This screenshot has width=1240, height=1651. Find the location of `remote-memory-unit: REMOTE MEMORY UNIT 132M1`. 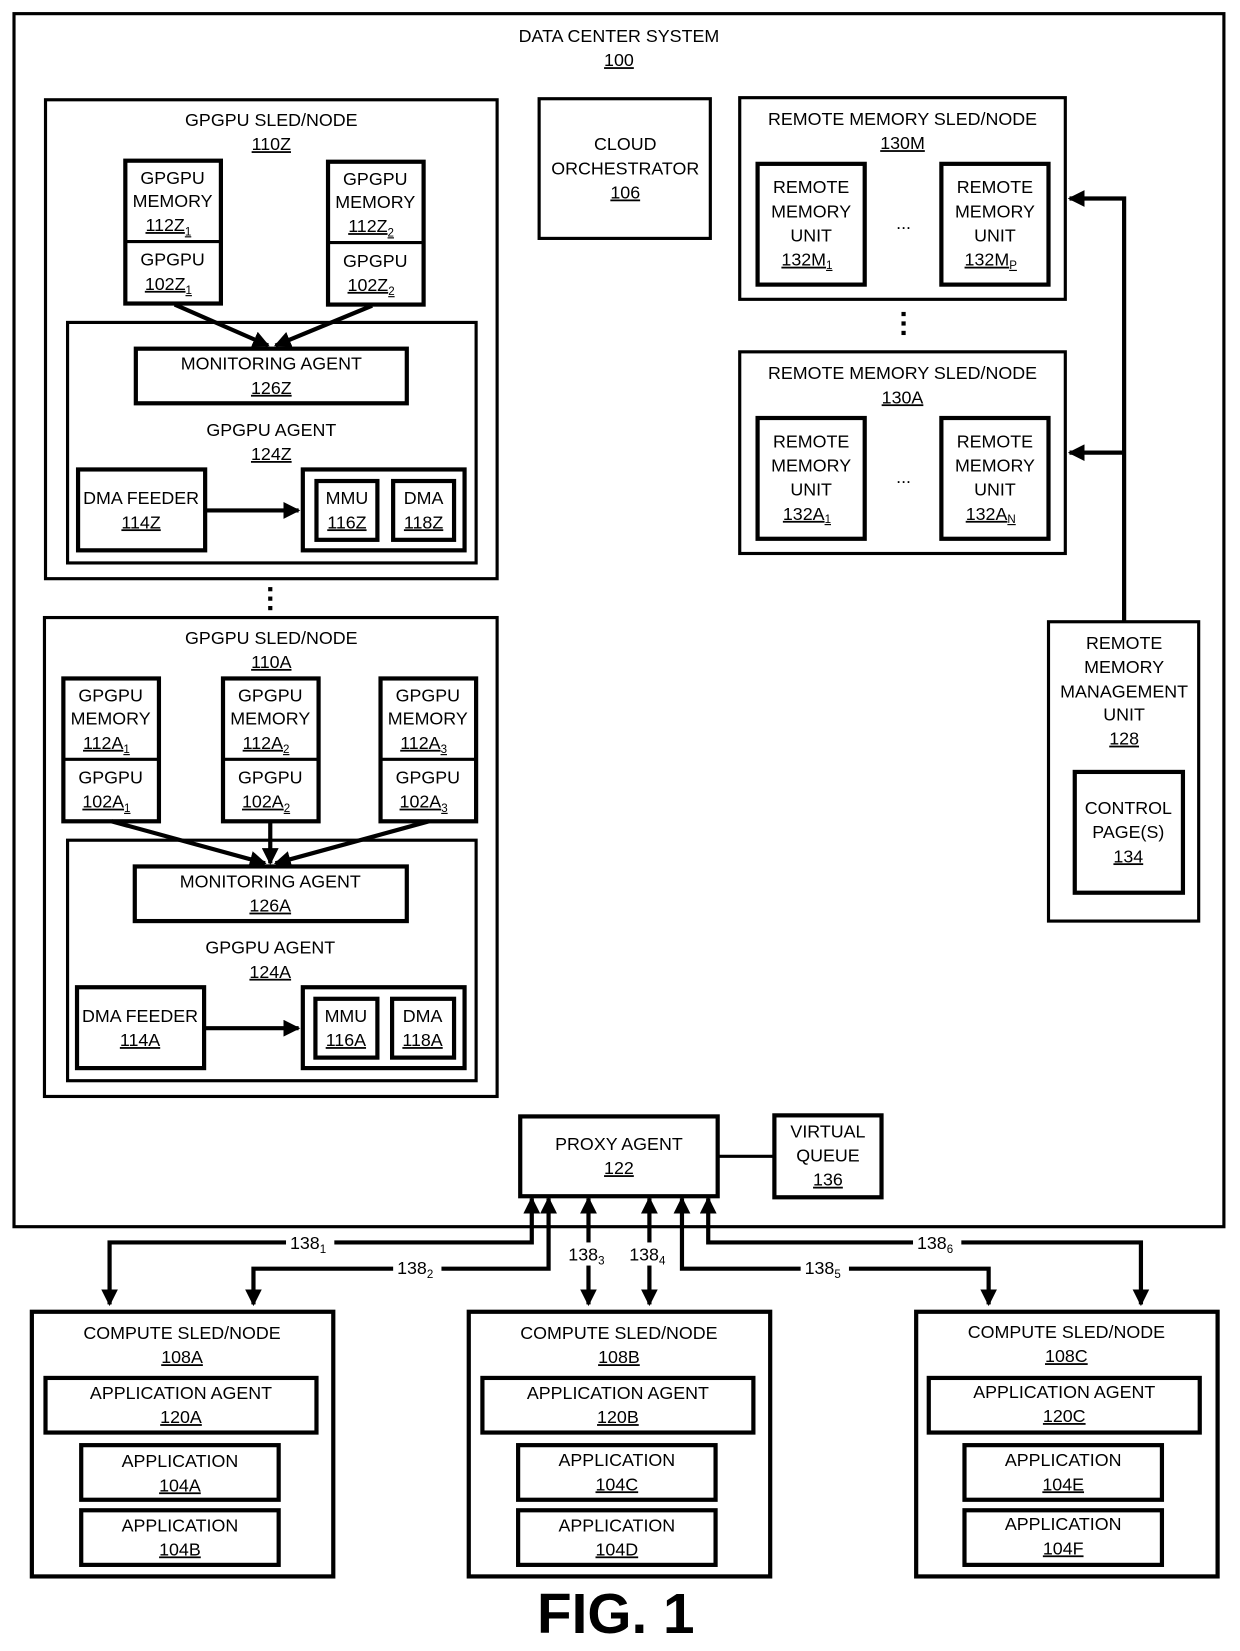

remote-memory-unit: REMOTE MEMORY UNIT 132M1 is located at coordinates (811, 224).